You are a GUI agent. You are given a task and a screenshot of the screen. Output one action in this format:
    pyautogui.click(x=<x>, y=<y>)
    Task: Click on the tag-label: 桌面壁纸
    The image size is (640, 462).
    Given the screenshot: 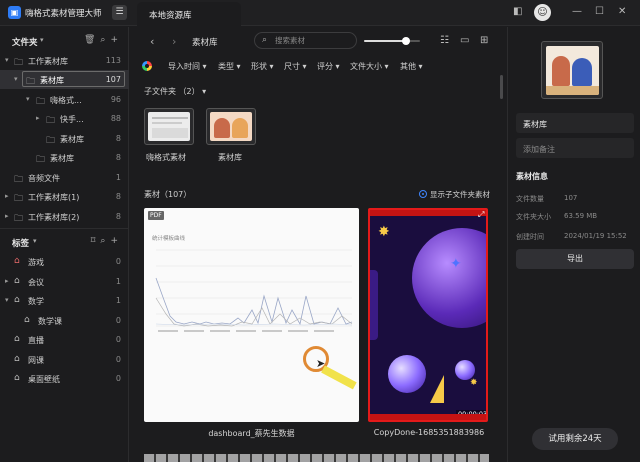 What is the action you would take?
    pyautogui.click(x=44, y=379)
    